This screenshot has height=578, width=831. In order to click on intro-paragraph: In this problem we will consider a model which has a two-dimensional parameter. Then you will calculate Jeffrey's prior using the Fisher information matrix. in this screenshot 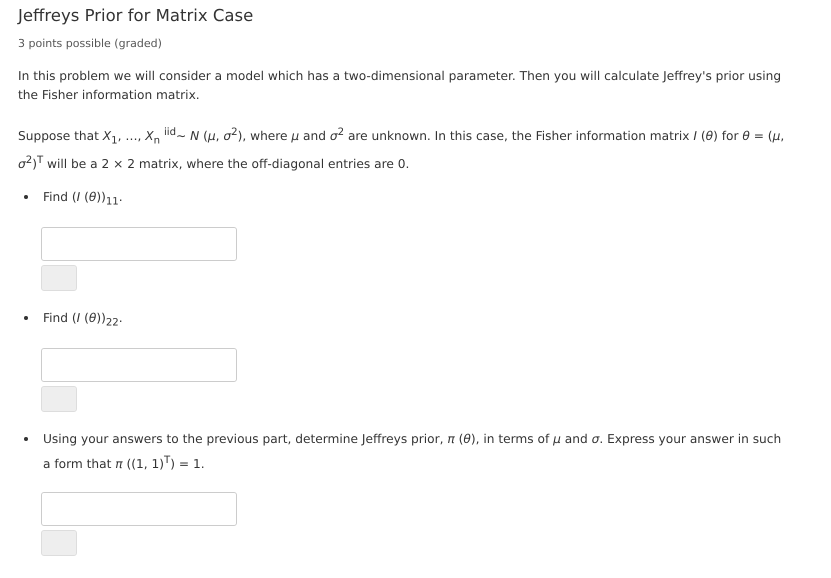, I will do `click(400, 86)`.